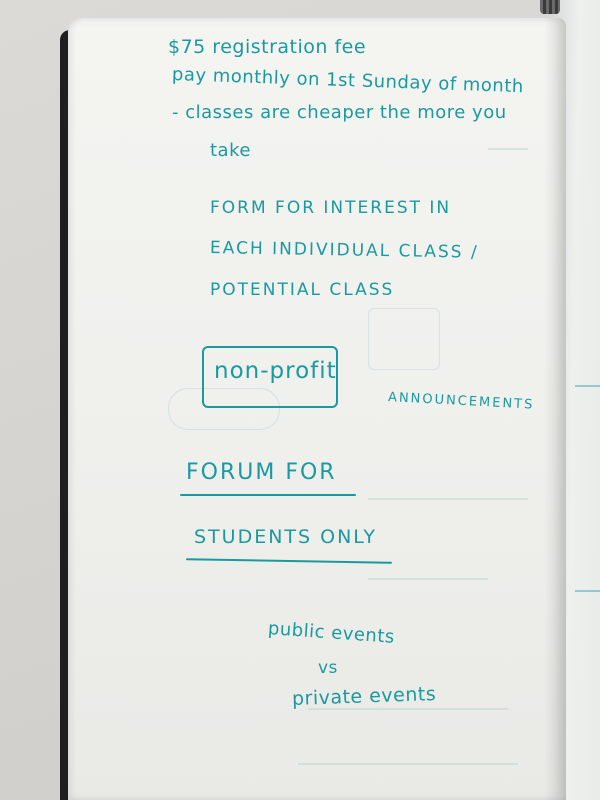 The image size is (600, 800). Describe the element at coordinates (261, 472) in the screenshot. I see `note-forum-for: FORUM FOR` at that location.